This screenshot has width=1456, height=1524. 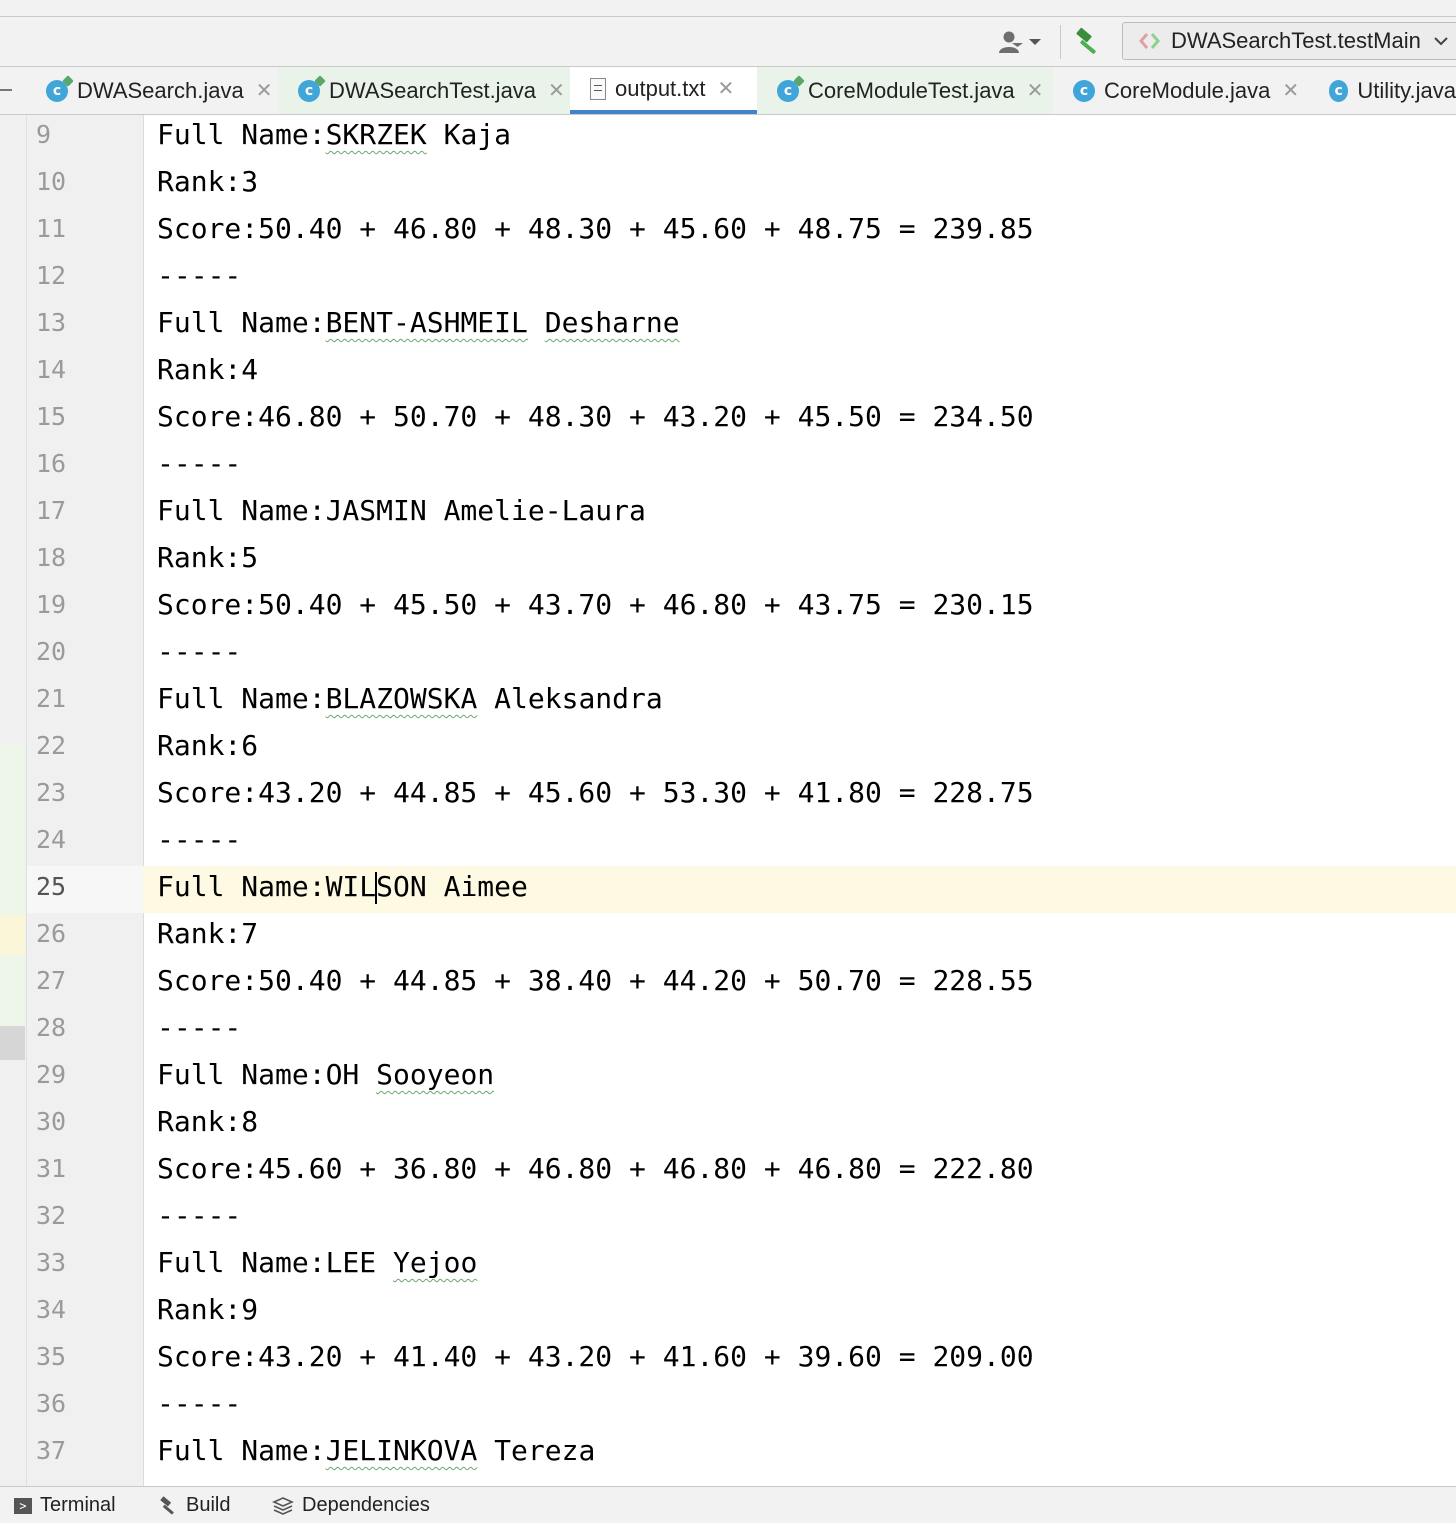 I want to click on tab-dwasearch-java: c DWASearch.java ✕, so click(x=152, y=90).